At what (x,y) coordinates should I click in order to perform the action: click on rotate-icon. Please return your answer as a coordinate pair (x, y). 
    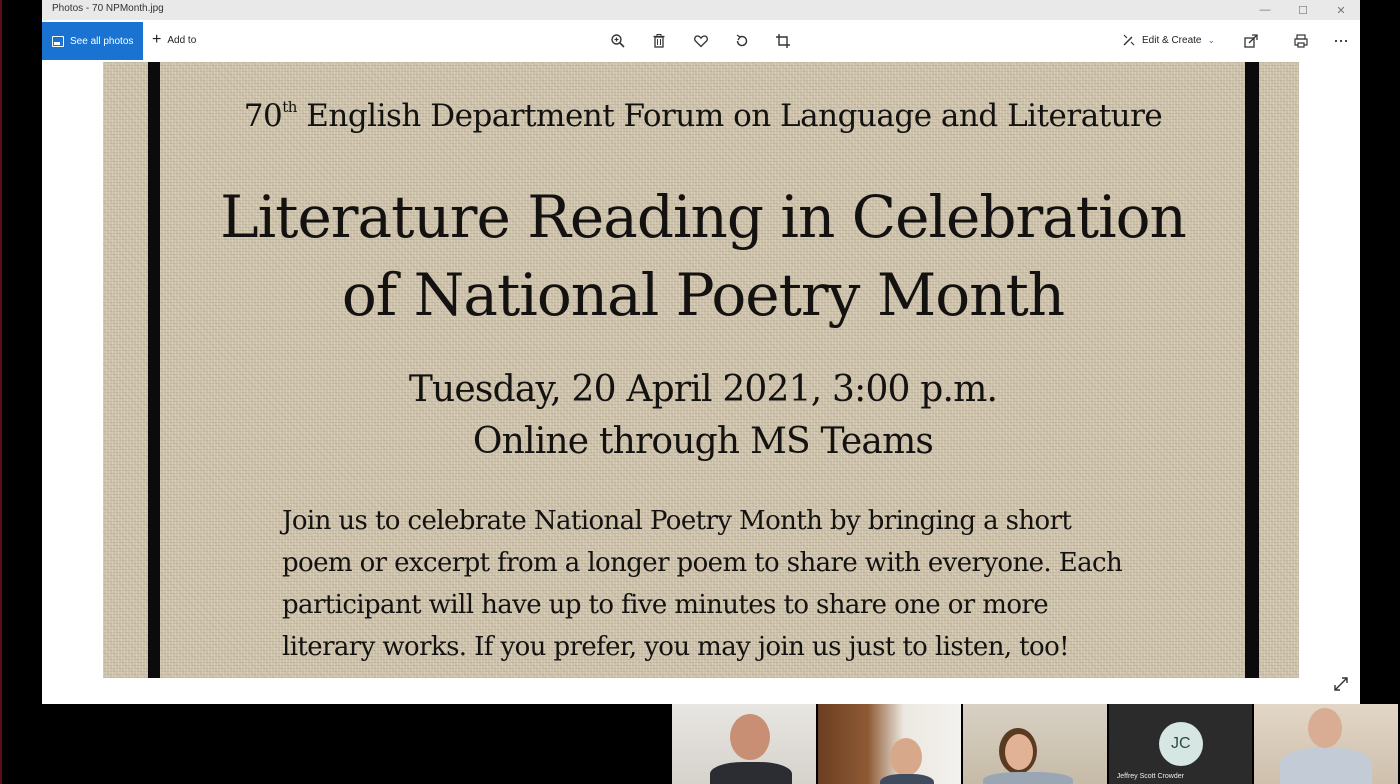
    Looking at the image, I should click on (742, 41).